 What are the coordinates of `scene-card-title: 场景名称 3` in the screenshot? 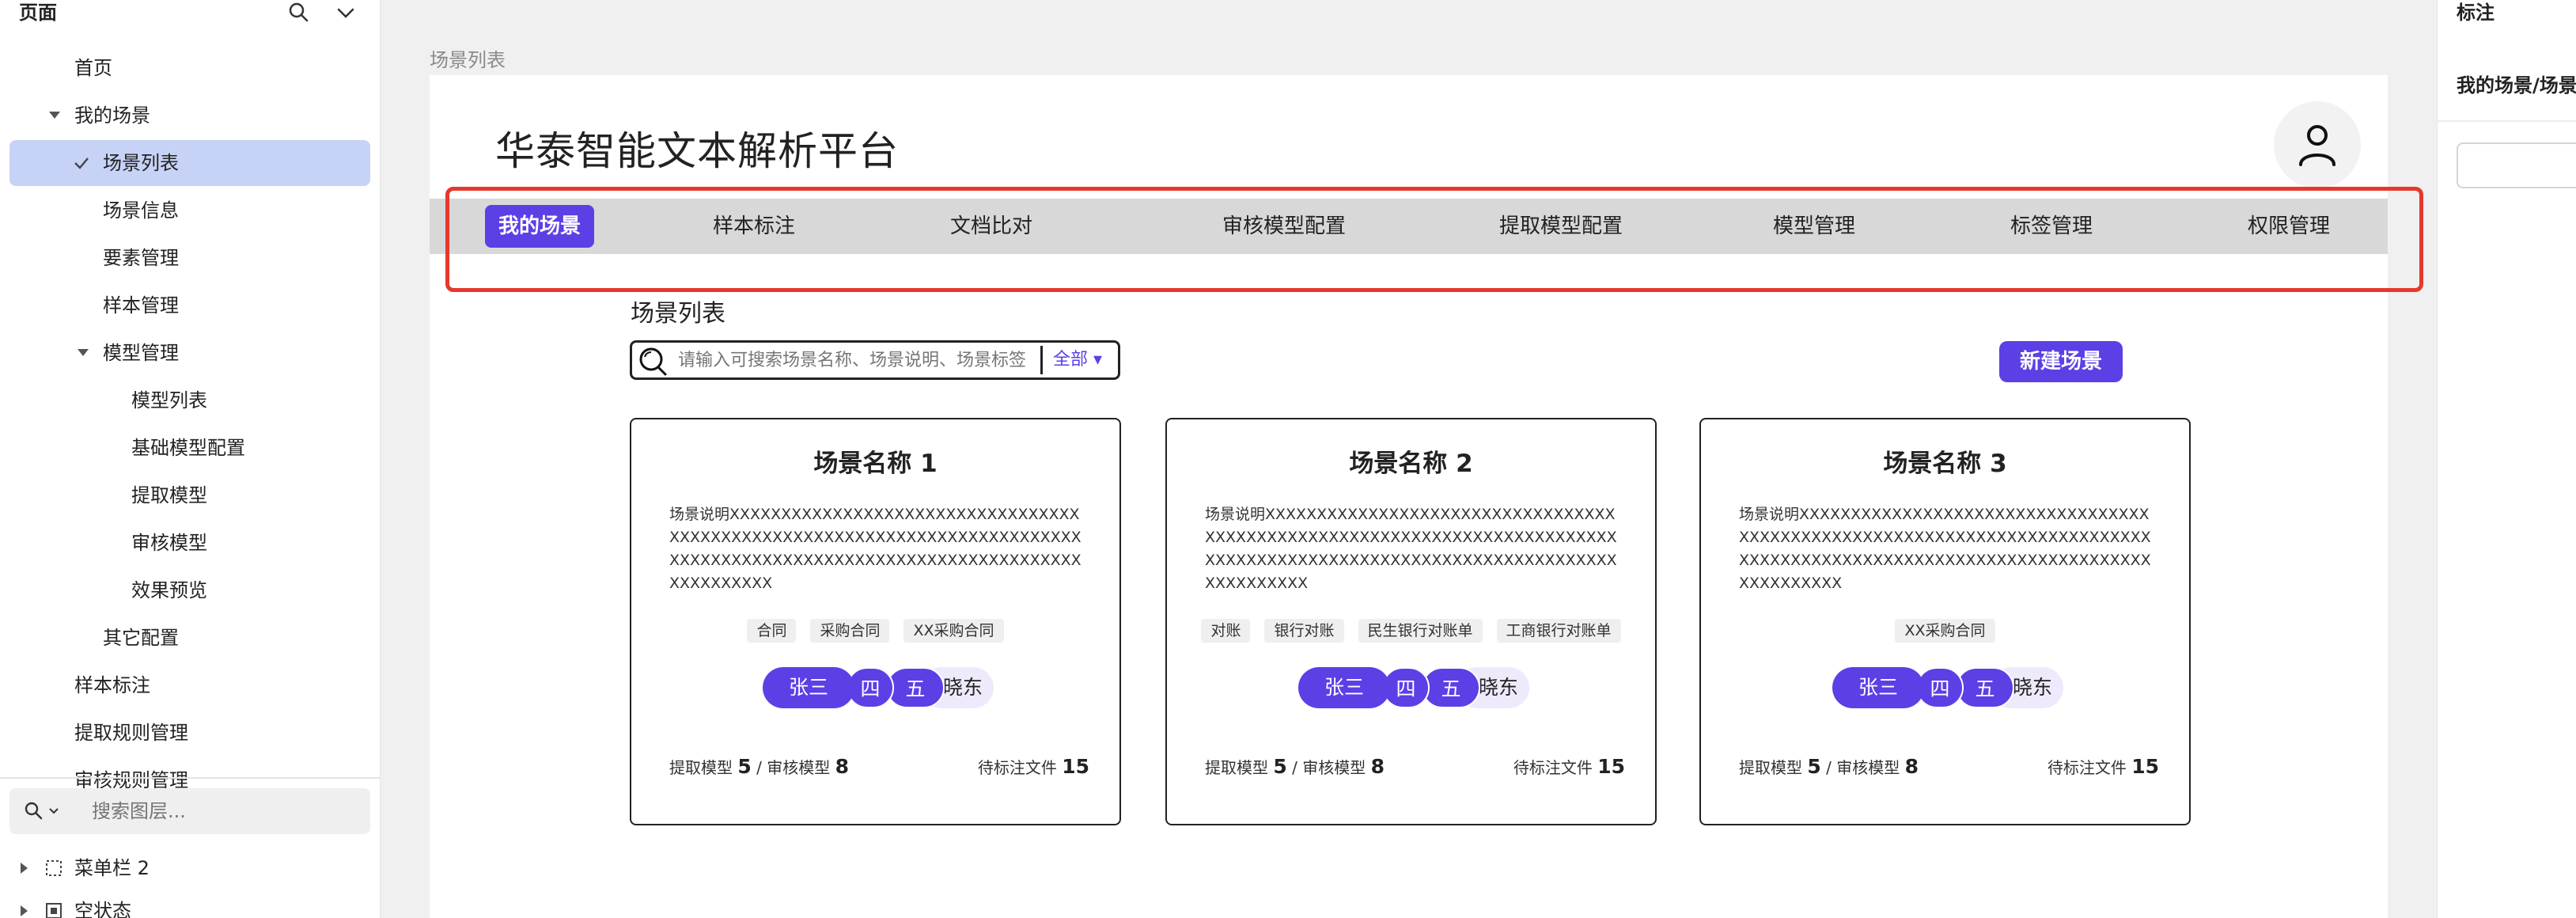 It's located at (1945, 464).